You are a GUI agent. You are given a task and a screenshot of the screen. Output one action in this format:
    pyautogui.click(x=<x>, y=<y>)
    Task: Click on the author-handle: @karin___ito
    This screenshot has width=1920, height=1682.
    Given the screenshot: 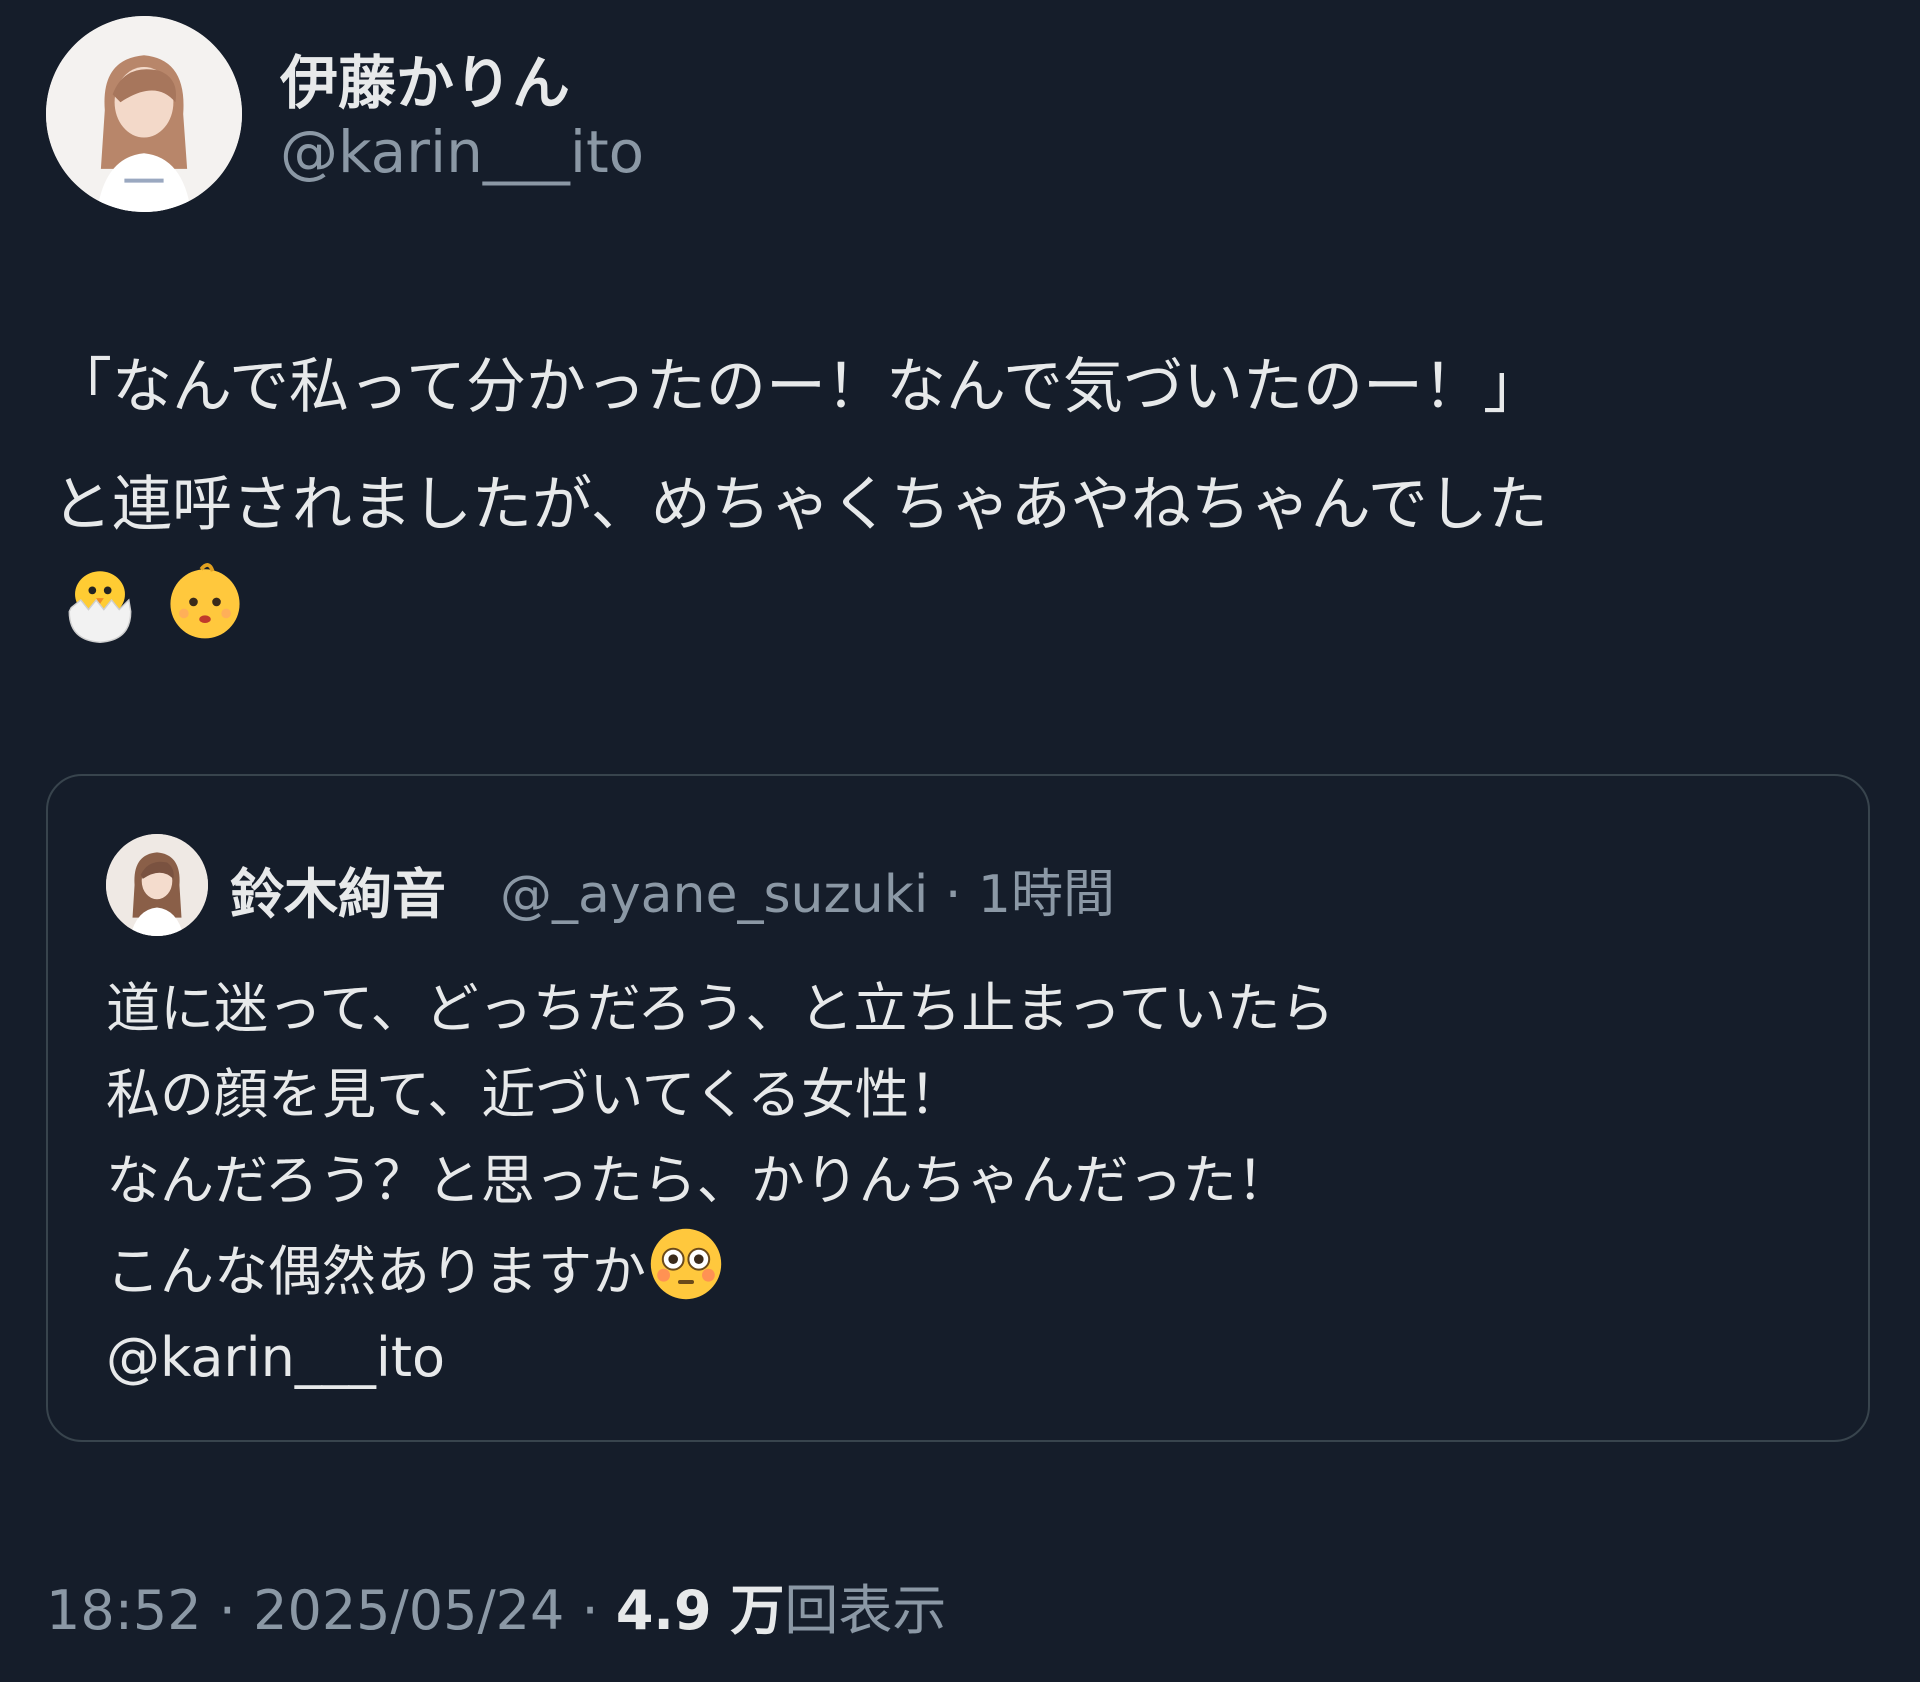 What is the action you would take?
    pyautogui.click(x=462, y=152)
    